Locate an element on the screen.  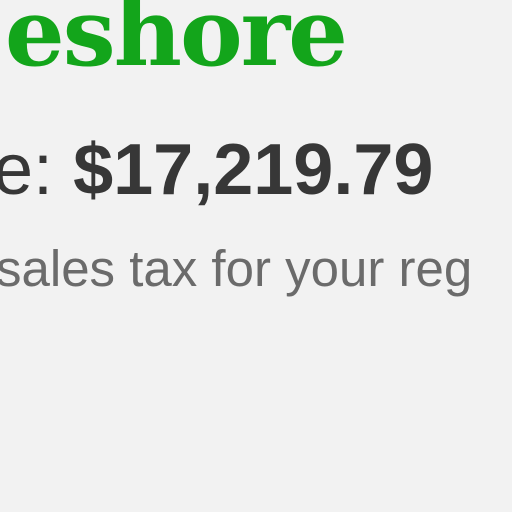
price-value: $17,219.79 is located at coordinates (253, 170).